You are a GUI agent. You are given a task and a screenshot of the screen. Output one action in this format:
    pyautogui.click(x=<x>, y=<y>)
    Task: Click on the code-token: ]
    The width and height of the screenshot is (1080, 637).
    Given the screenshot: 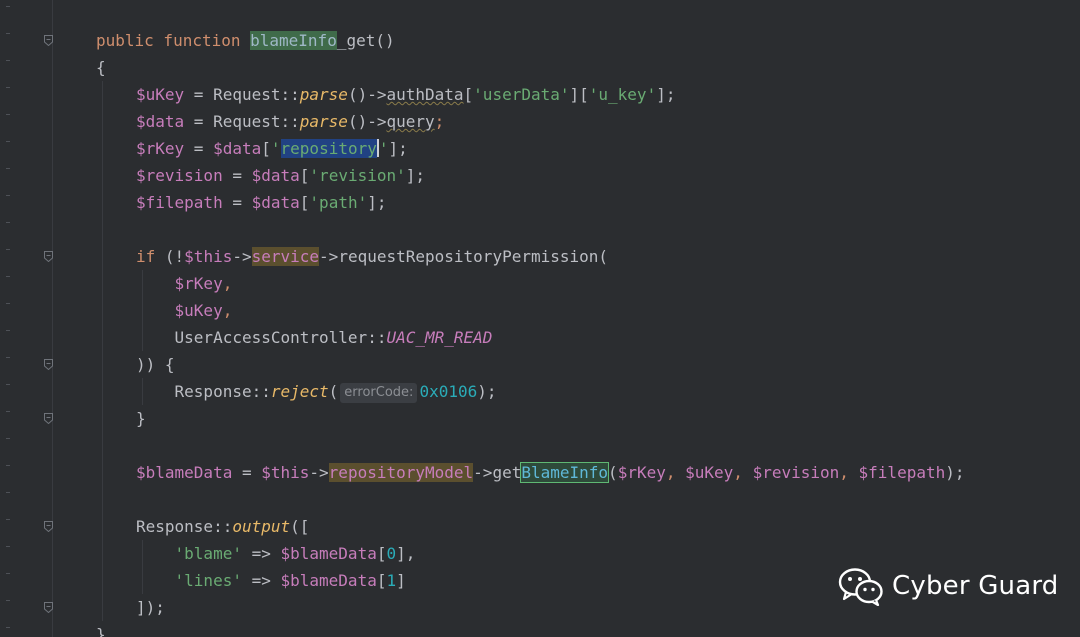 What is the action you would take?
    pyautogui.click(x=401, y=580)
    